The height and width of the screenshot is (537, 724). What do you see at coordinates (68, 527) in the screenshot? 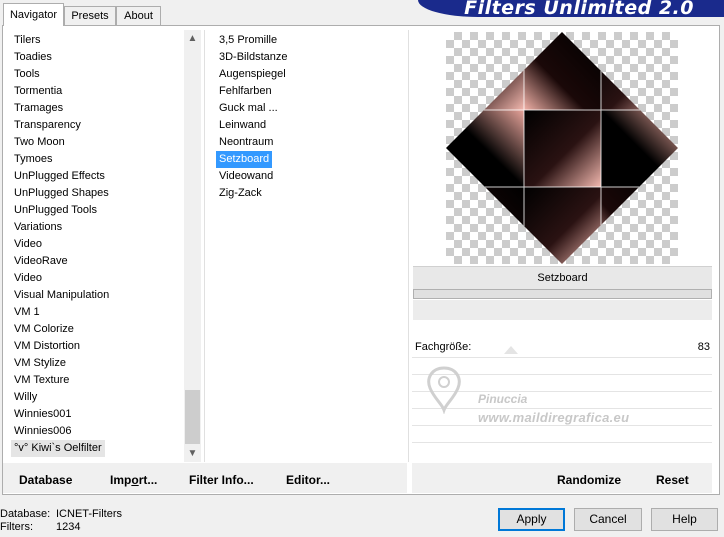
I see `filters-count: 1234` at bounding box center [68, 527].